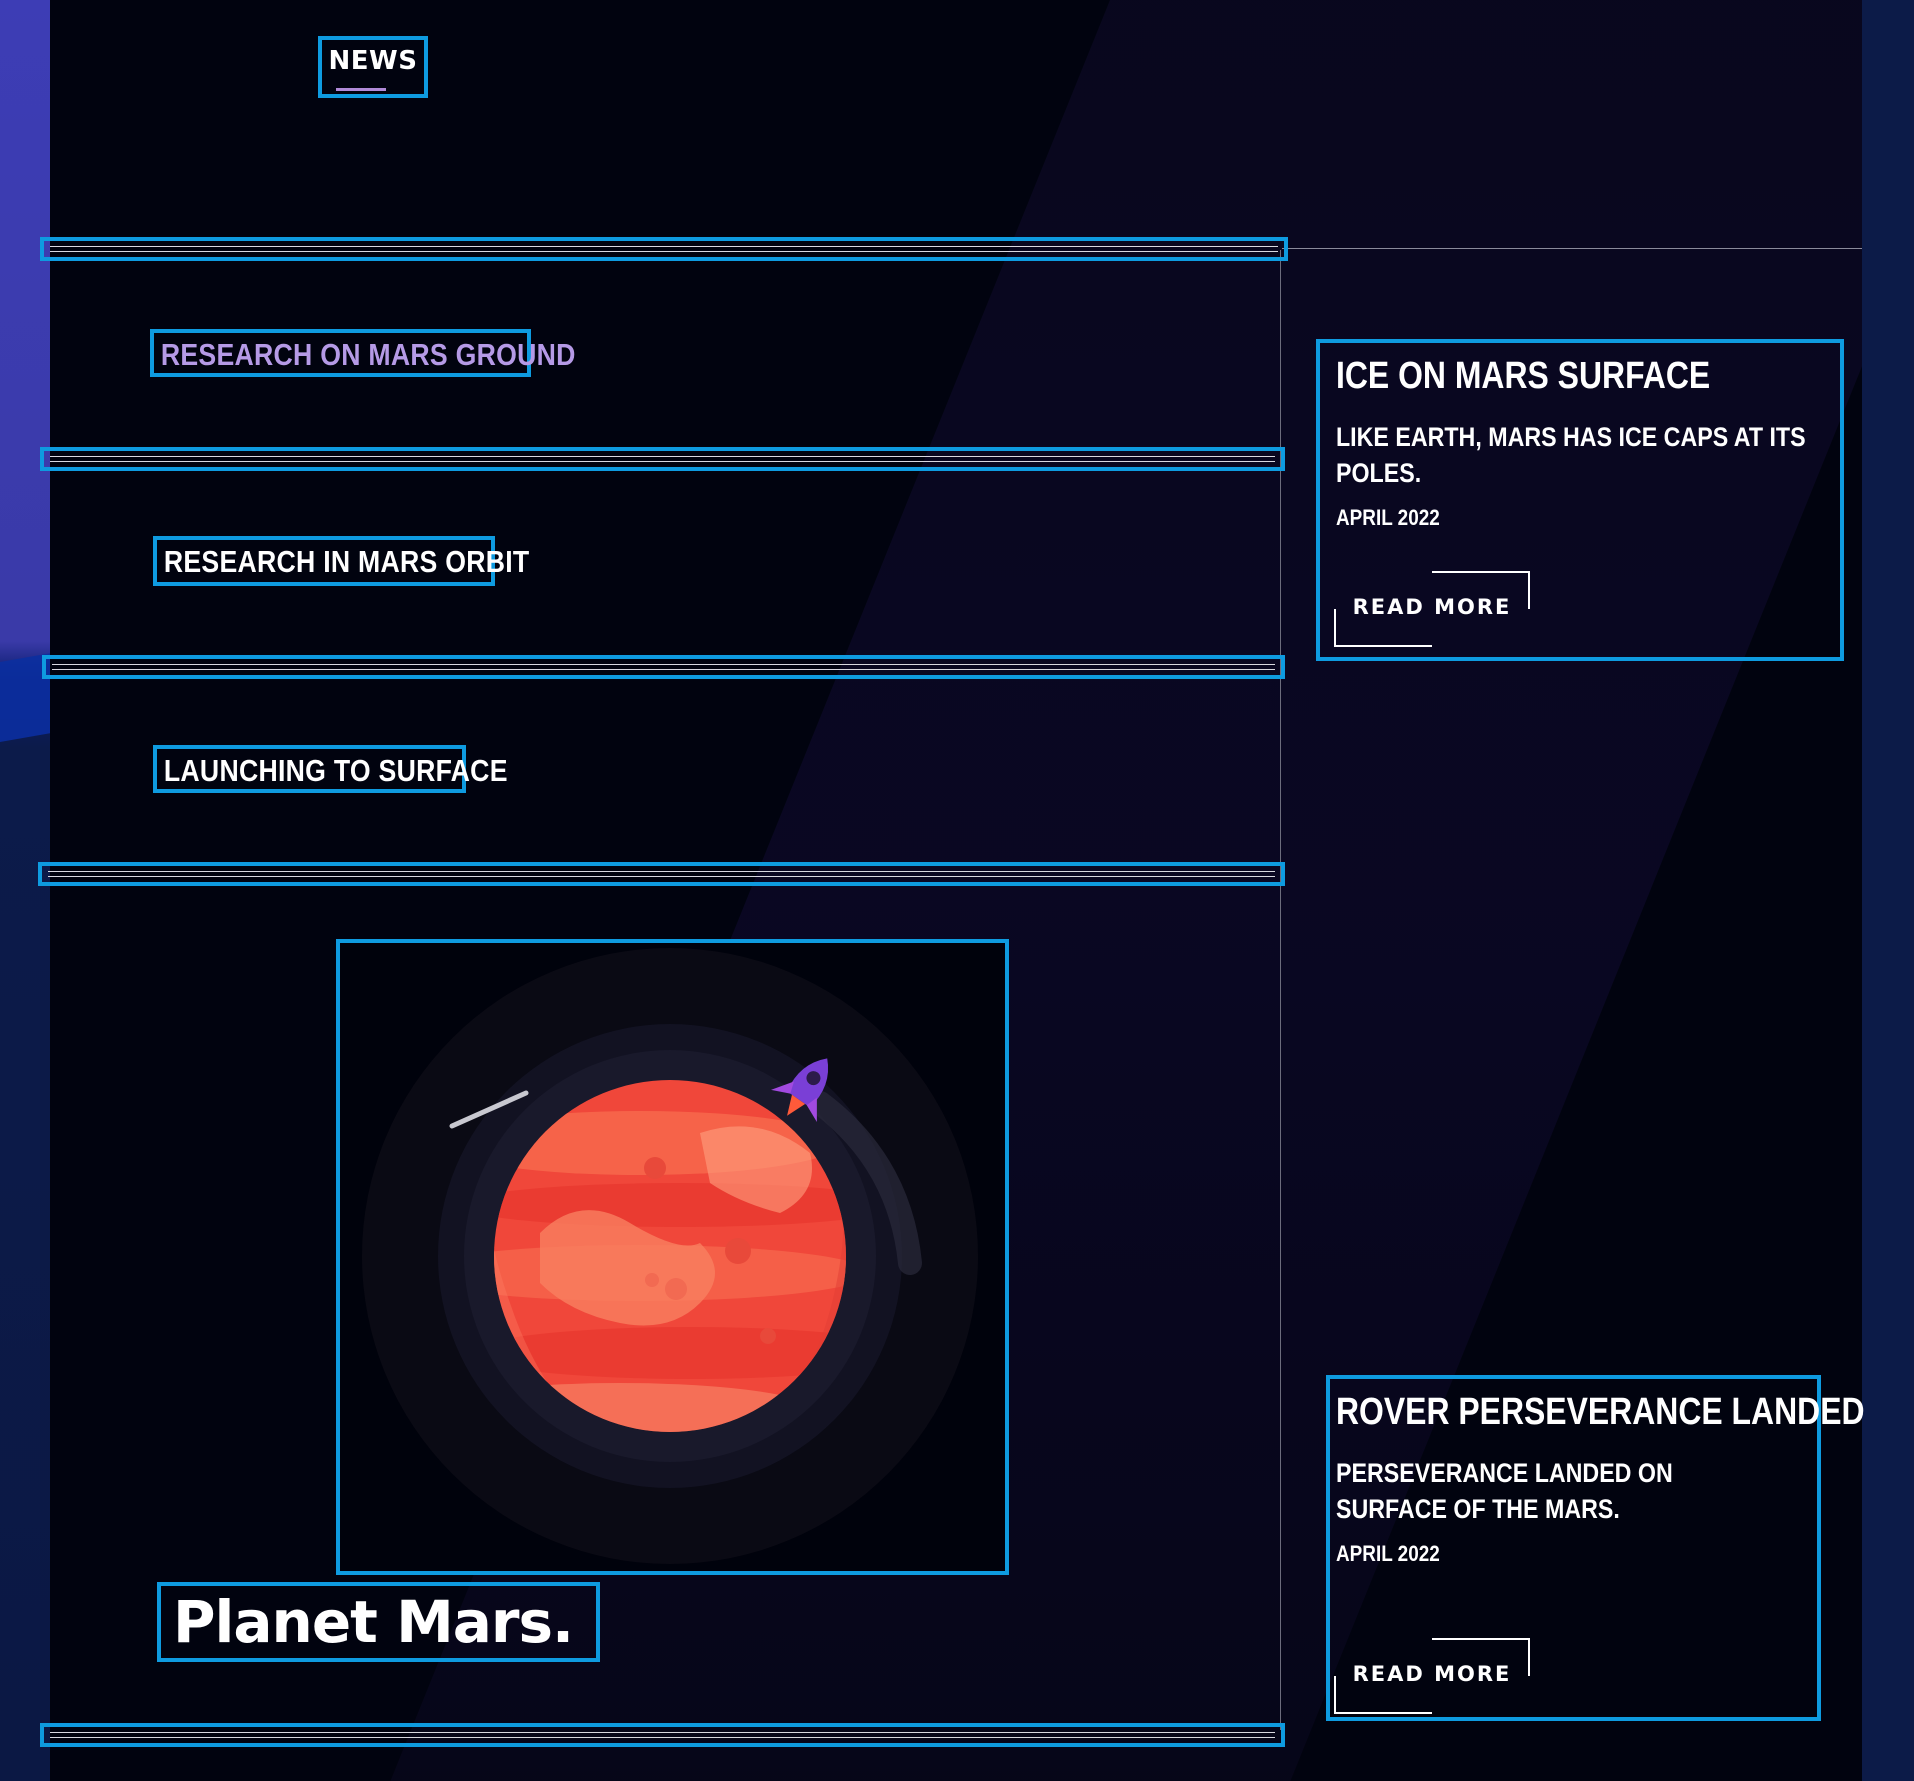 This screenshot has height=1781, width=1914. I want to click on nav-news-link: NEWS, so click(373, 67).